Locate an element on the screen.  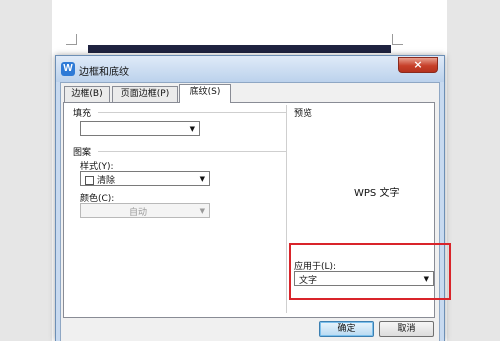
dialog-title-bar: W 边框和底纹 × is located at coordinates (250, 69).